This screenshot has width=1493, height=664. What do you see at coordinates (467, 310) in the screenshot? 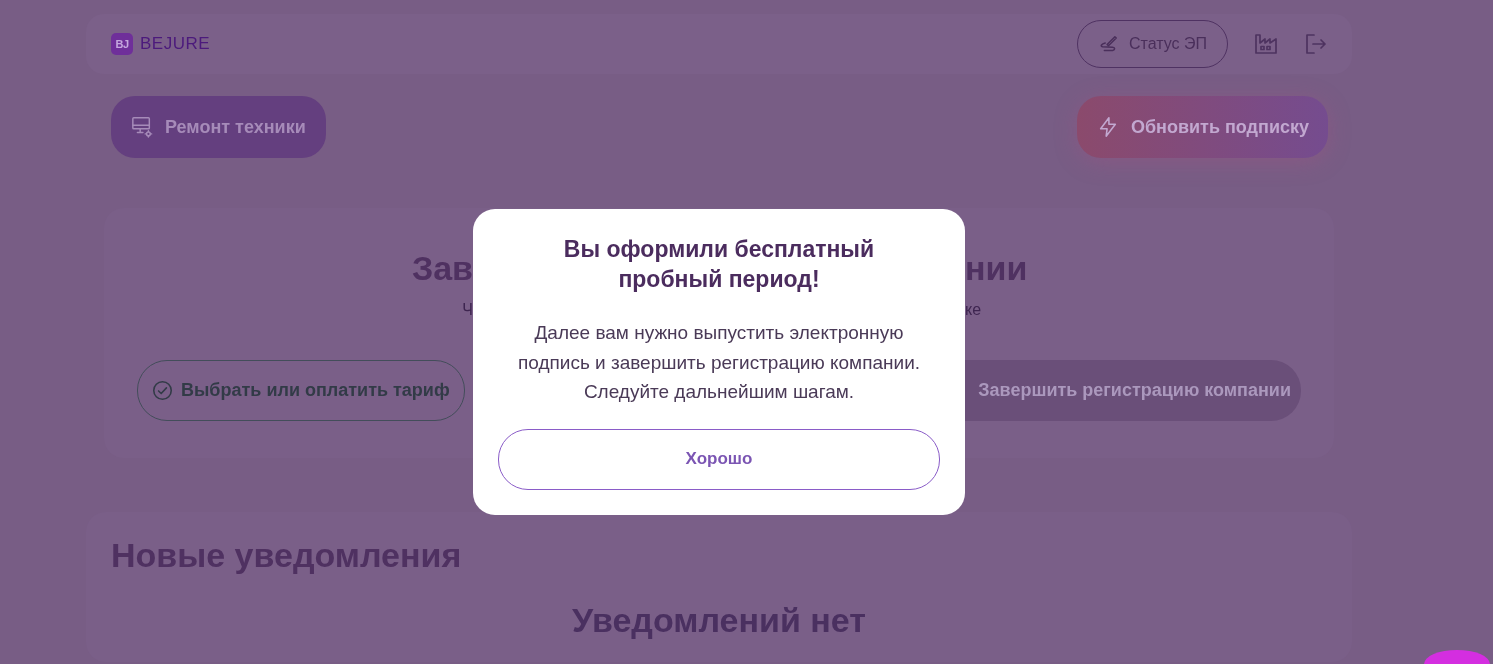
I see `card-subtitle: Ч` at bounding box center [467, 310].